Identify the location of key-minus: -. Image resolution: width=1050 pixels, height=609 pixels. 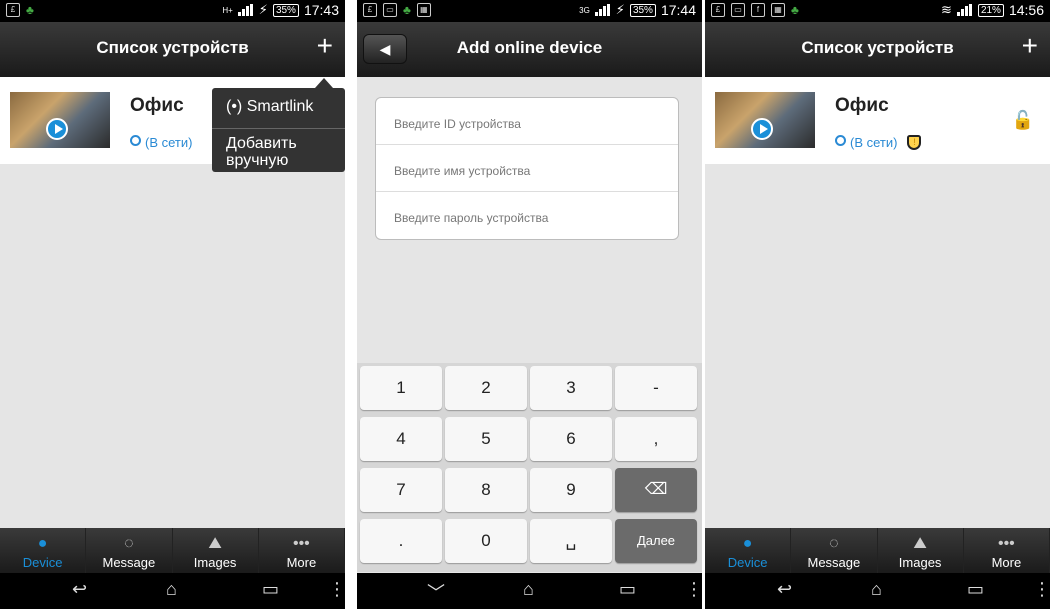
(656, 388).